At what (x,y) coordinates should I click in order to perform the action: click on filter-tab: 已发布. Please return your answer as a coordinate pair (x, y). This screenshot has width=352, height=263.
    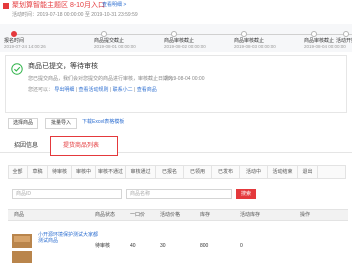
    Looking at the image, I should click on (226, 172).